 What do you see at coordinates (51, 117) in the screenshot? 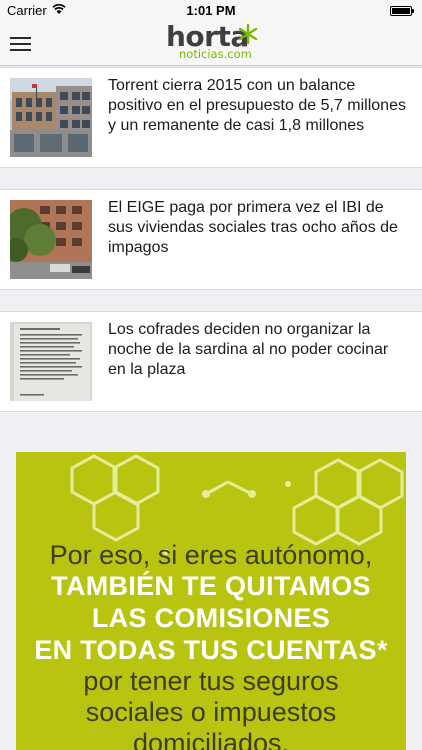
I see `article-thumbnail-building` at bounding box center [51, 117].